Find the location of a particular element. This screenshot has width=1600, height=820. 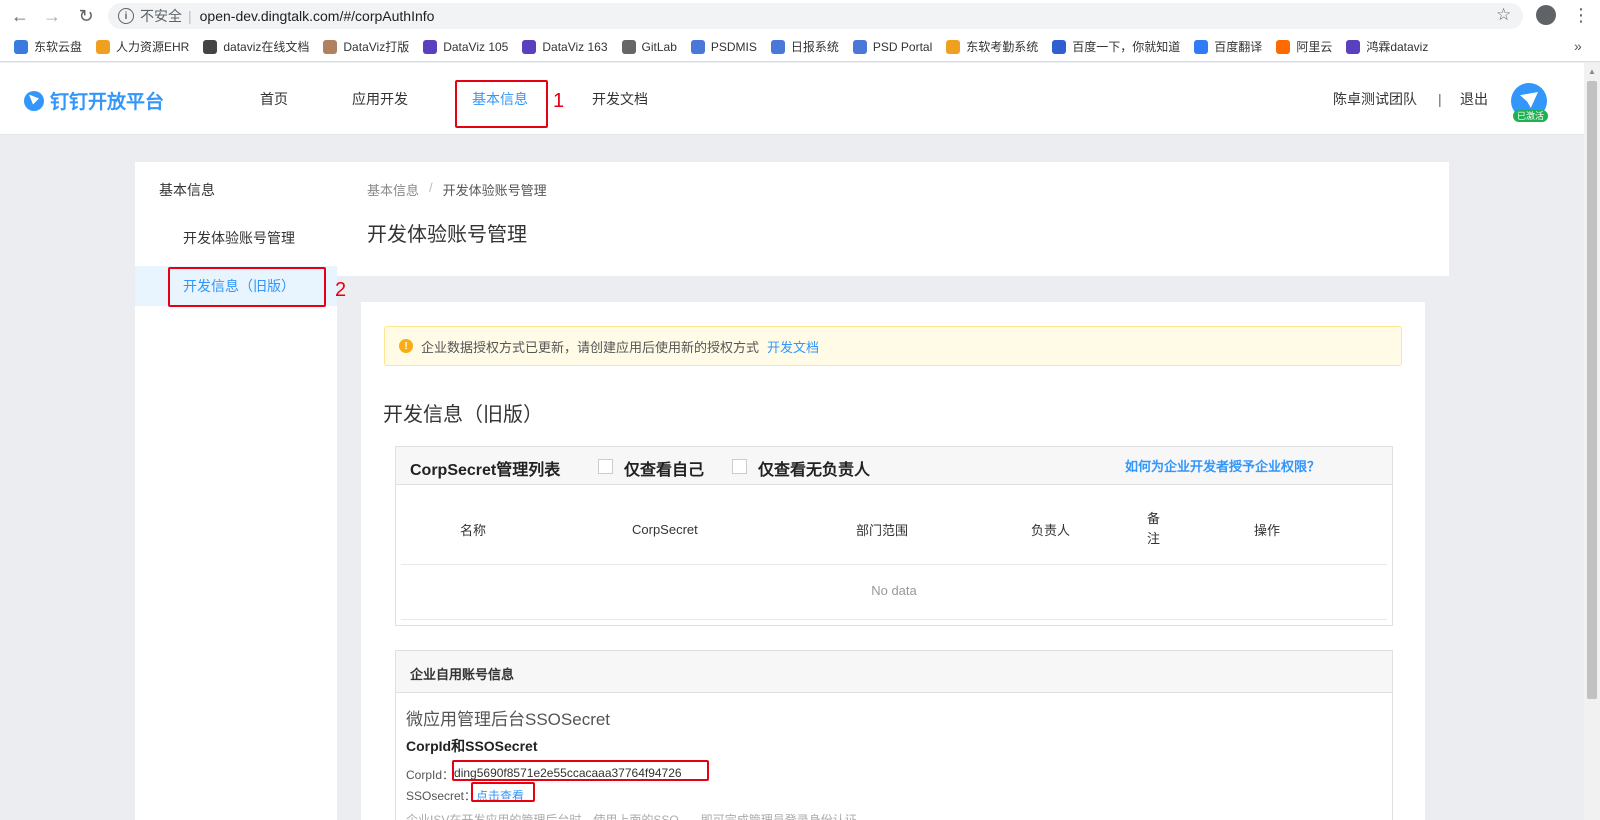

bookmark-item: 东软考勤系统 is located at coordinates (992, 46).